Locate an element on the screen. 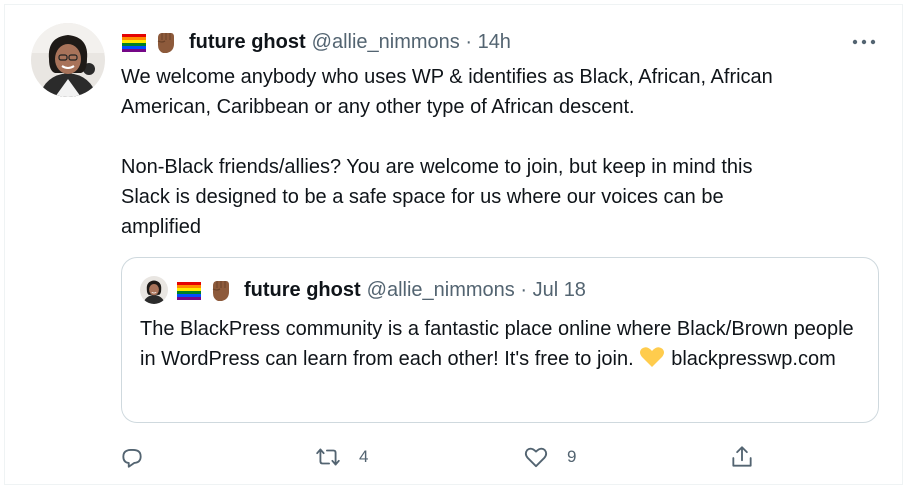  author-name: future ghost is located at coordinates (247, 42).